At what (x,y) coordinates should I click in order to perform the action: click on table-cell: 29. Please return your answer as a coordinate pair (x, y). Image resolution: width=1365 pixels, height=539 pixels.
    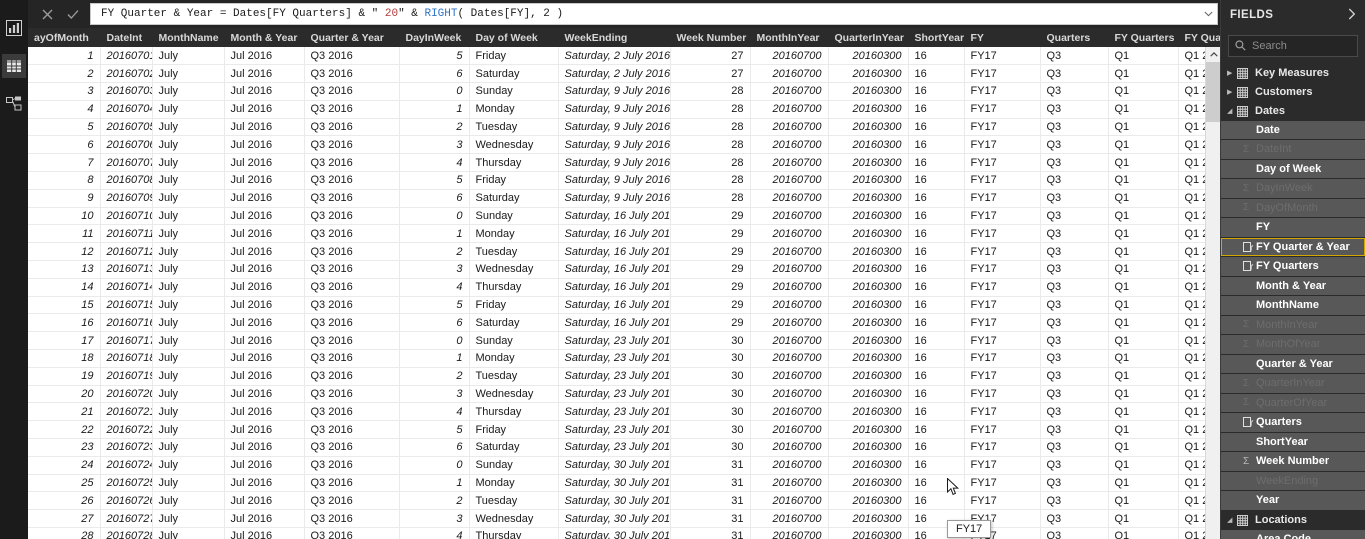
    Looking at the image, I should click on (710, 287).